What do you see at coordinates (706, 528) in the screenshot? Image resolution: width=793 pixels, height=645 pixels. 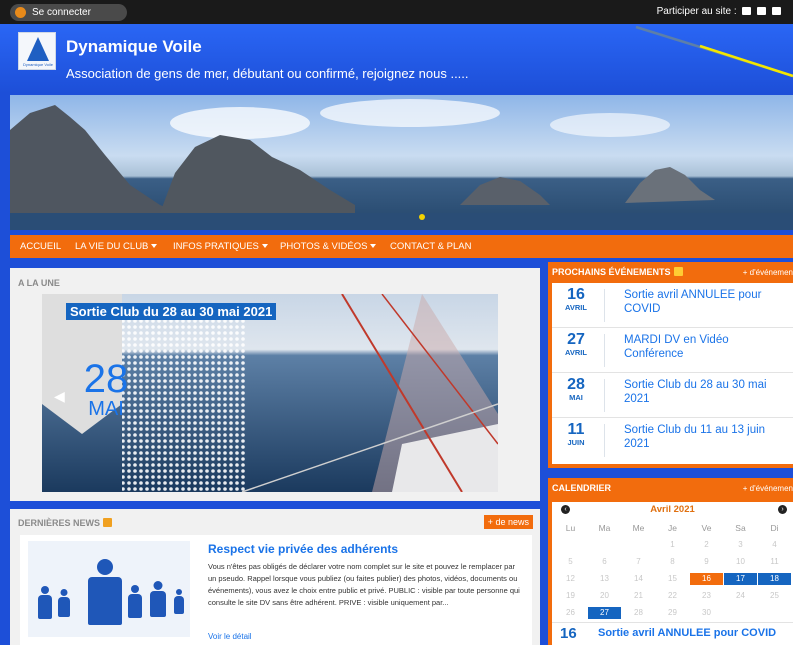 I see `calendar-weekday: Ve` at bounding box center [706, 528].